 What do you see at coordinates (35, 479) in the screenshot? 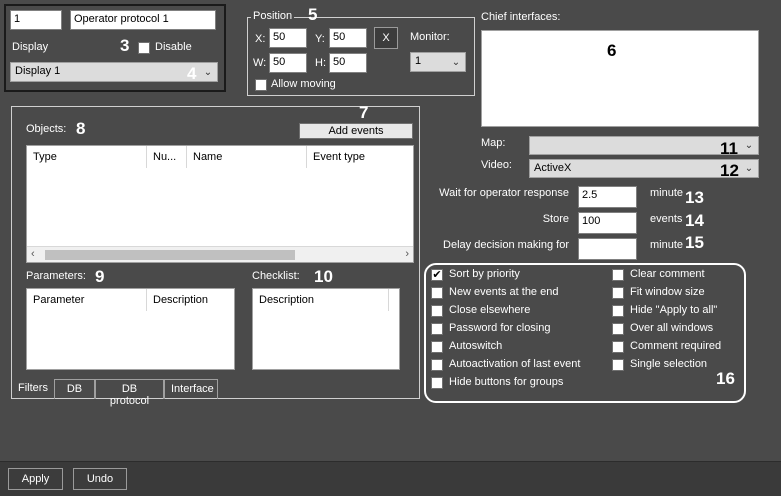
I see `apply-button: Apply` at bounding box center [35, 479].